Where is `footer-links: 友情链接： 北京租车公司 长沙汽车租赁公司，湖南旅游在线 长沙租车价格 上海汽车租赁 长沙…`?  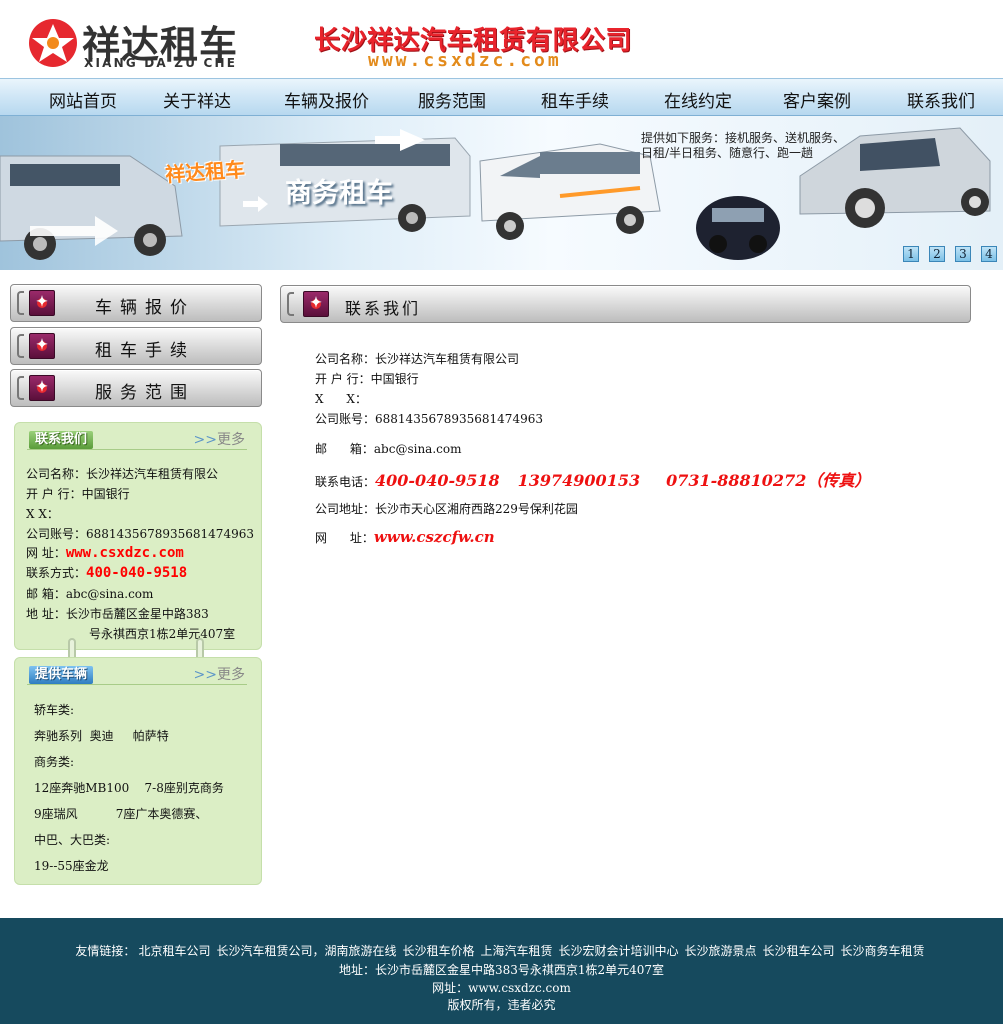 footer-links: 友情链接： 北京租车公司 长沙汽车租赁公司，湖南旅游在线 长沙租车价格 上海汽车租赁 长沙… is located at coordinates (501, 950).